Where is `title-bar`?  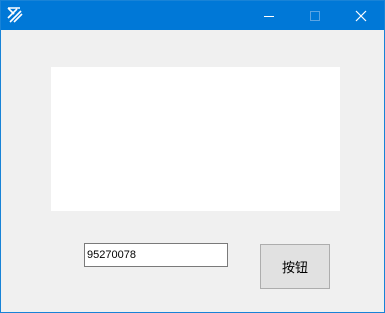
title-bar is located at coordinates (192, 15).